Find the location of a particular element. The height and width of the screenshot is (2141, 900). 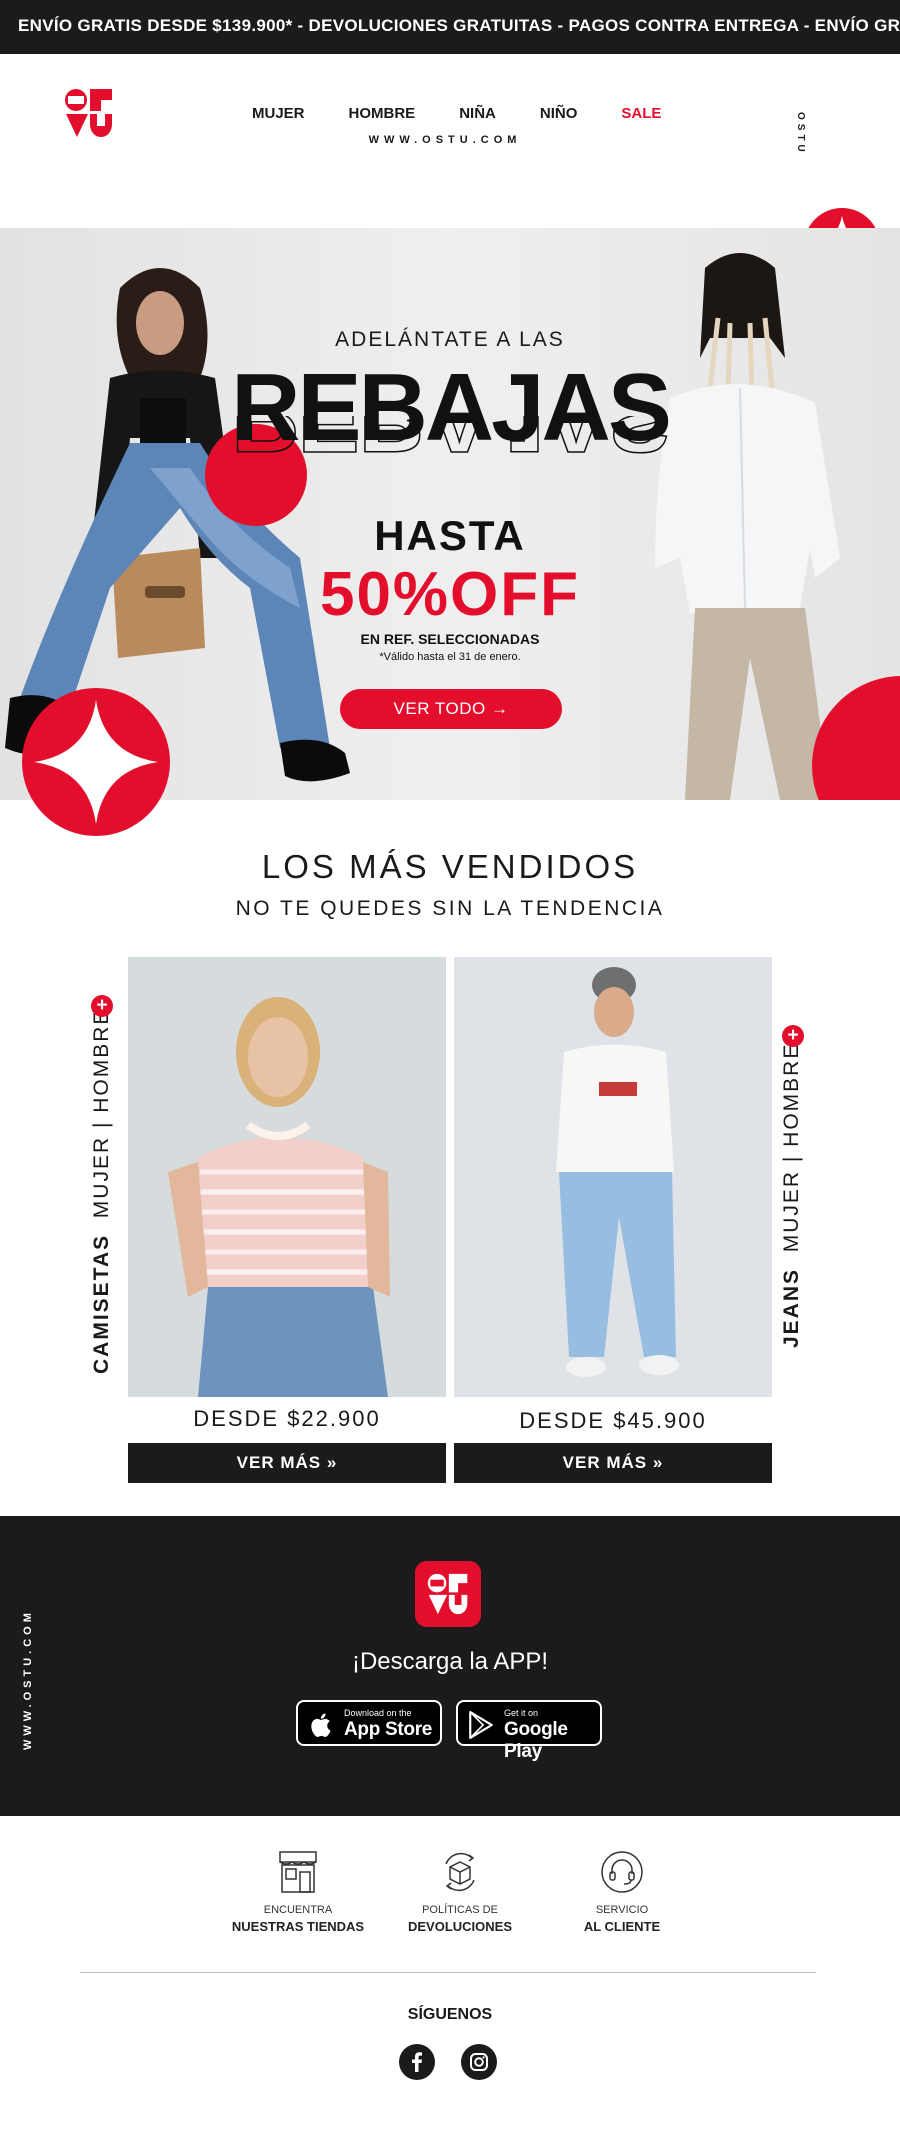

product-price: DESDE $45.900 is located at coordinates (613, 1420).